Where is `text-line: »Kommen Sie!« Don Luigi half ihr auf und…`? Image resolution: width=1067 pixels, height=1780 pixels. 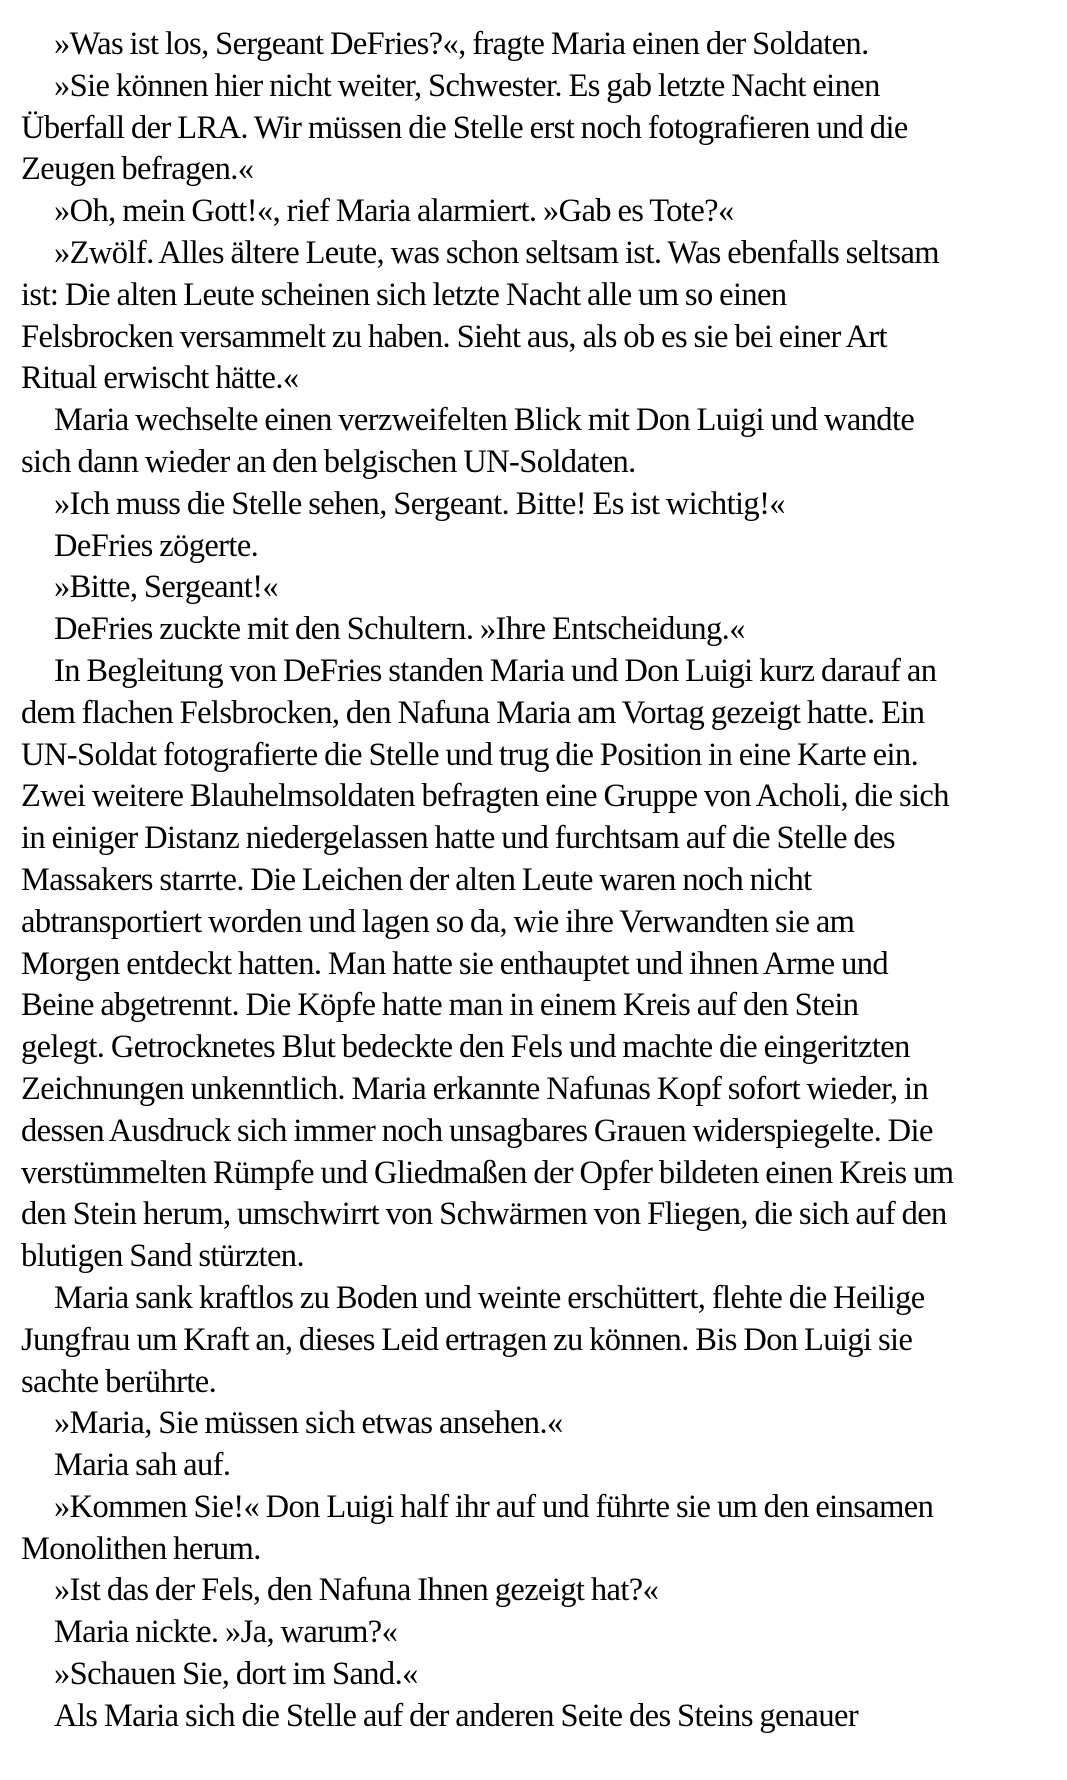
text-line: »Kommen Sie!« Don Luigi half ihr auf und… is located at coordinates (494, 1506).